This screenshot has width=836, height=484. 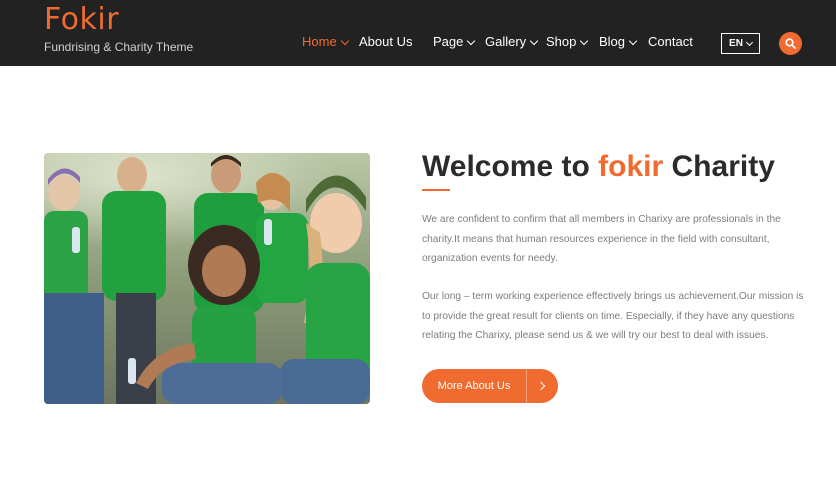 I want to click on nav-item-label: Shop, so click(x=561, y=41).